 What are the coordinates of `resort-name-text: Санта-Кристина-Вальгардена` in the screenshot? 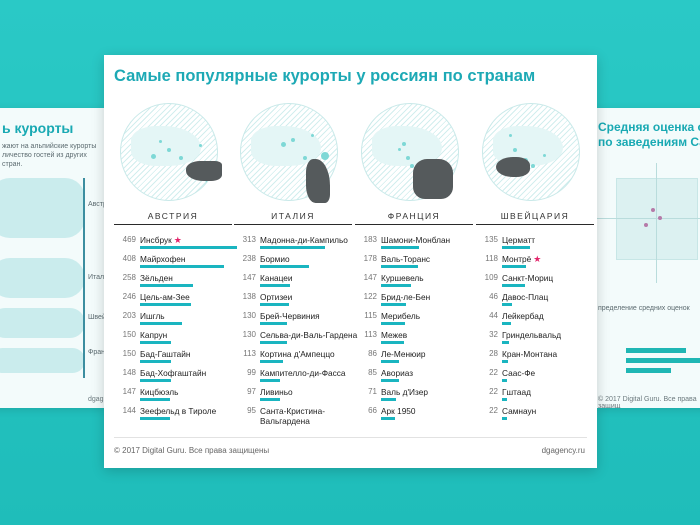 It's located at (292, 416).